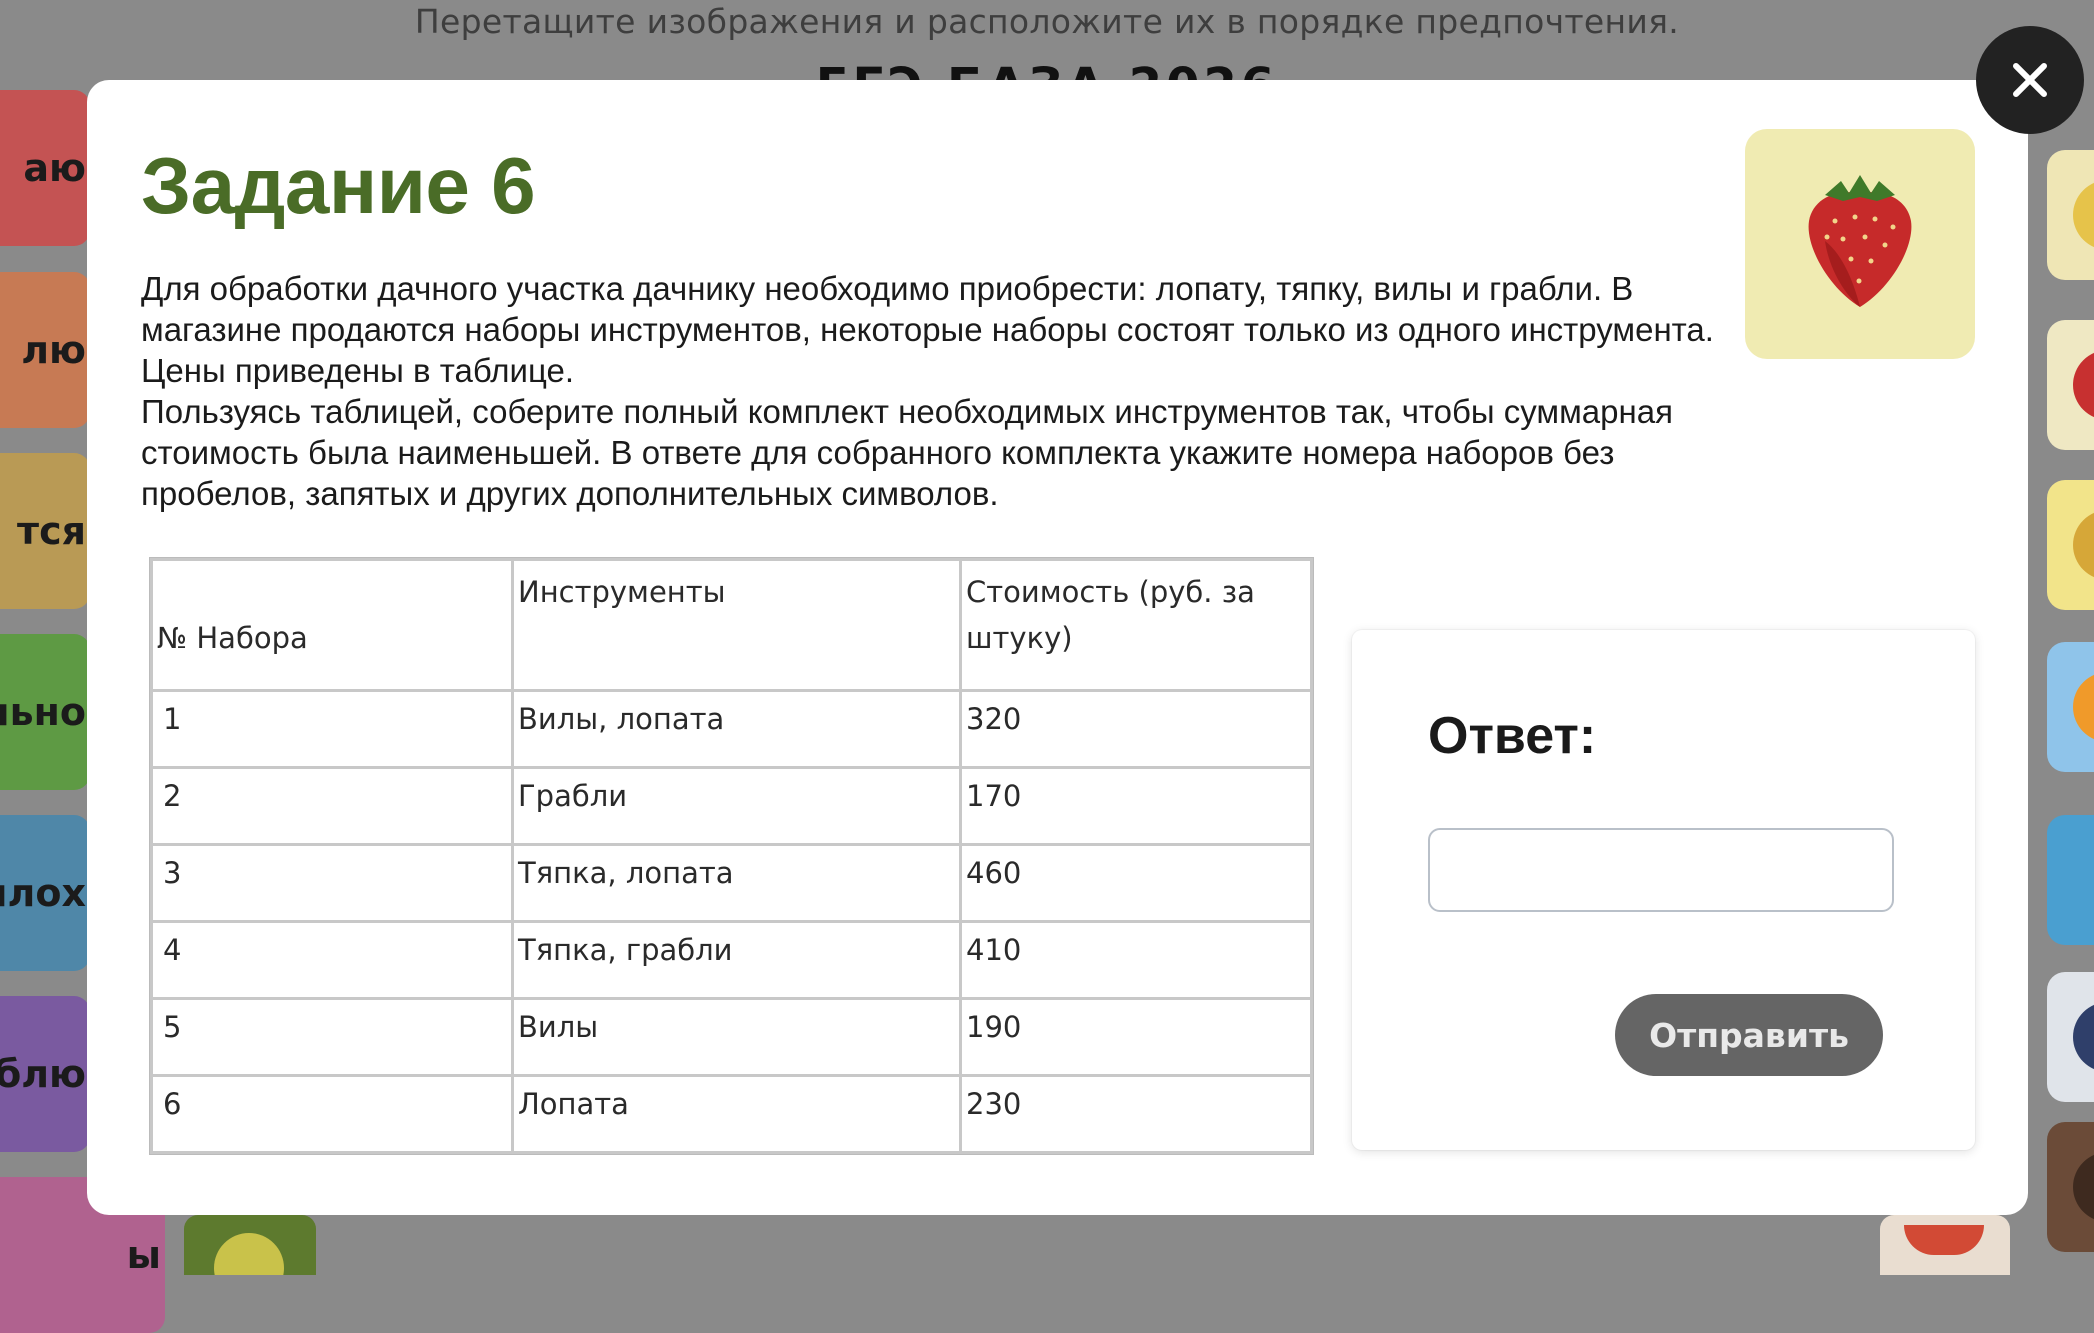 This screenshot has height=1333, width=2094. Describe the element at coordinates (2083, 707) in the screenshot. I see `orange-icon` at that location.